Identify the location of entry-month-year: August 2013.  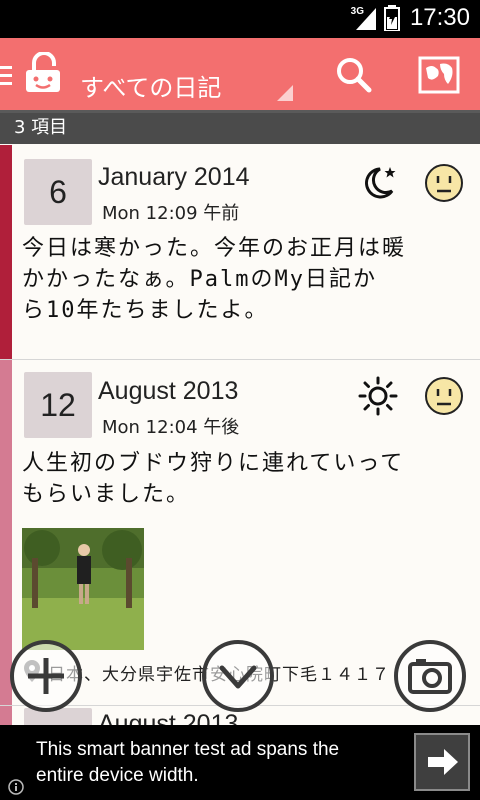
(168, 391).